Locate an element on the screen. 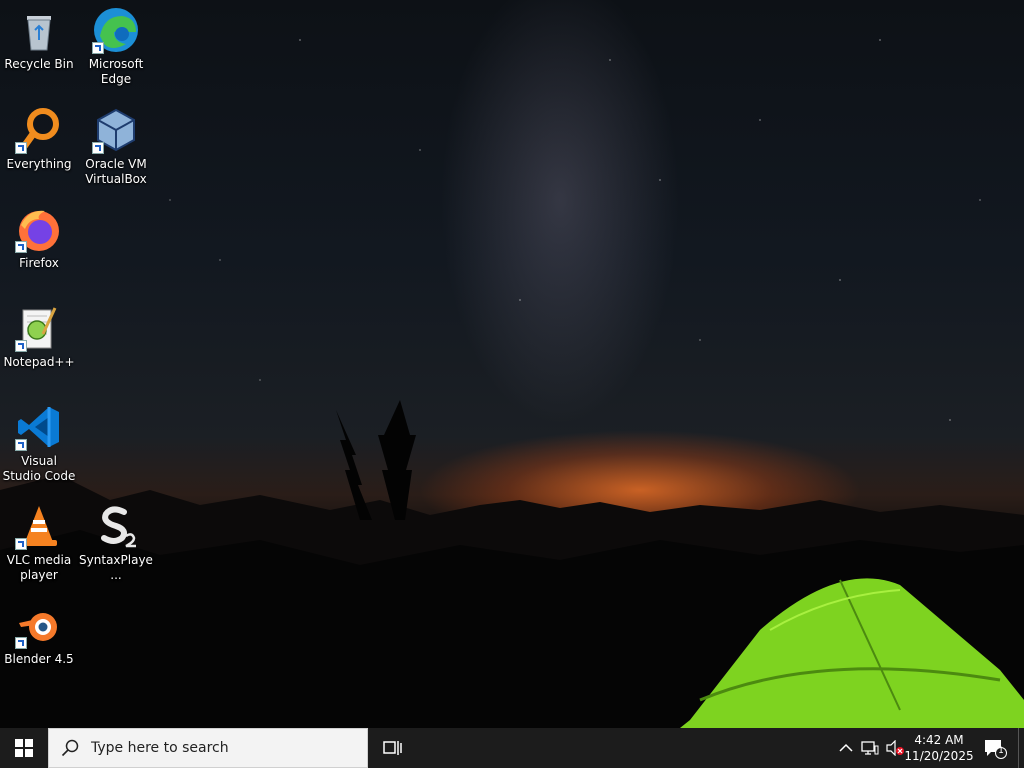  task-view-icon is located at coordinates (392, 748).